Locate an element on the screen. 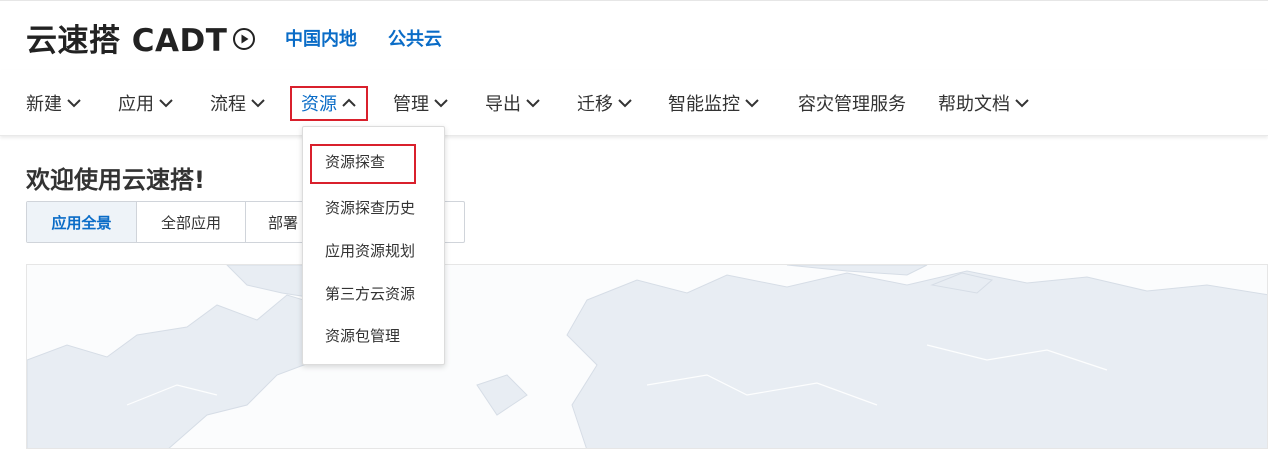 The image size is (1268, 449). nav-item-label: 帮助文档 is located at coordinates (974, 104).